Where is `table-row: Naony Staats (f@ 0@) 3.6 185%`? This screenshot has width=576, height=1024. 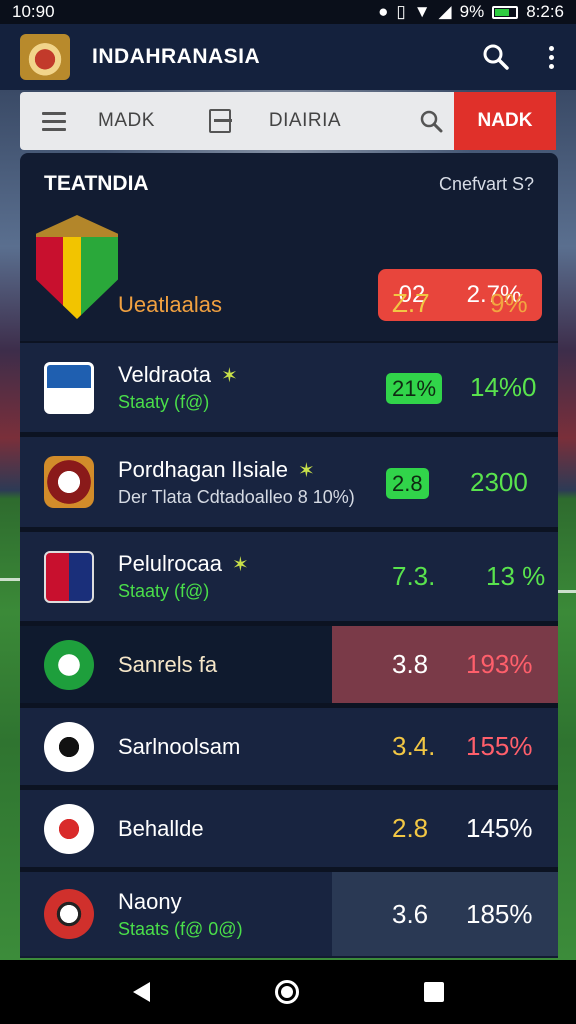
table-row: Naony Staats (f@ 0@) 3.6 185% is located at coordinates (289, 914).